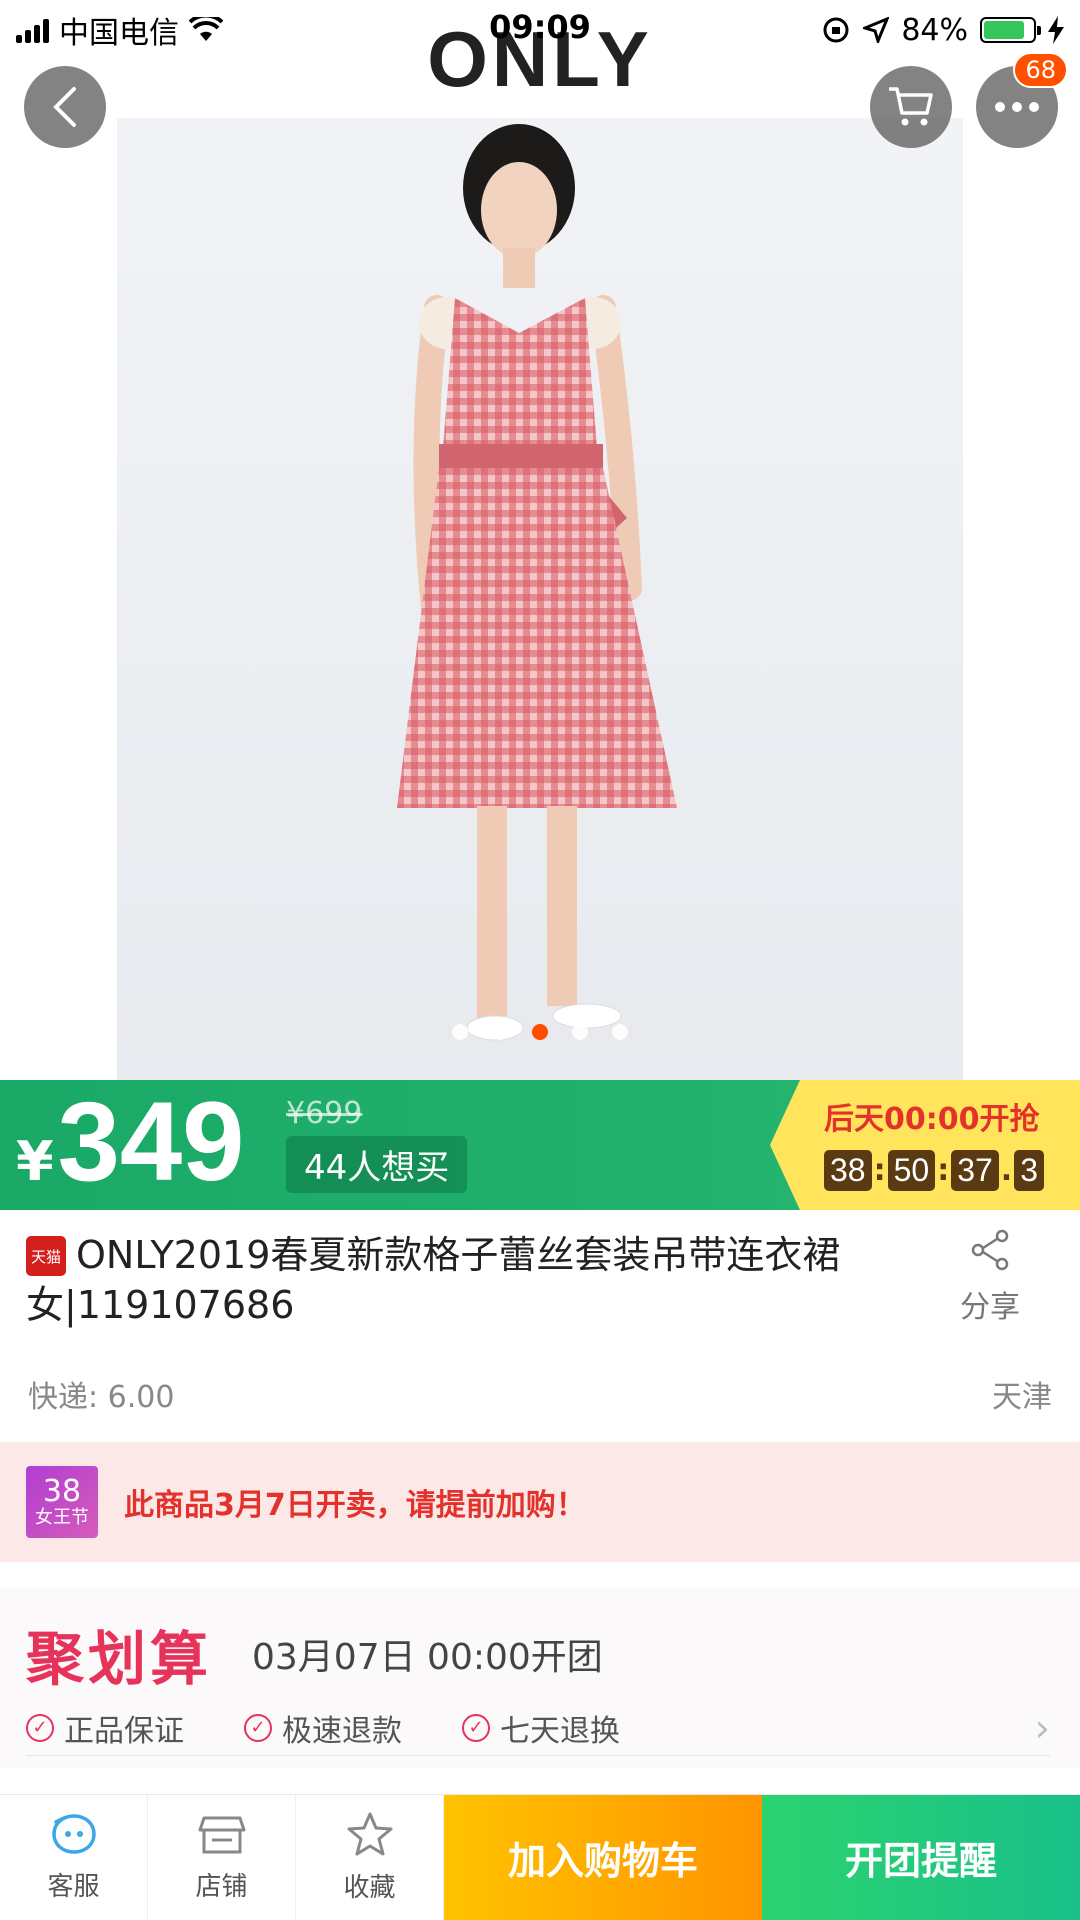 This screenshot has width=1080, height=1920. What do you see at coordinates (427, 1657) in the screenshot?
I see `juhuasuan-date: 03月07日 00:00开团` at bounding box center [427, 1657].